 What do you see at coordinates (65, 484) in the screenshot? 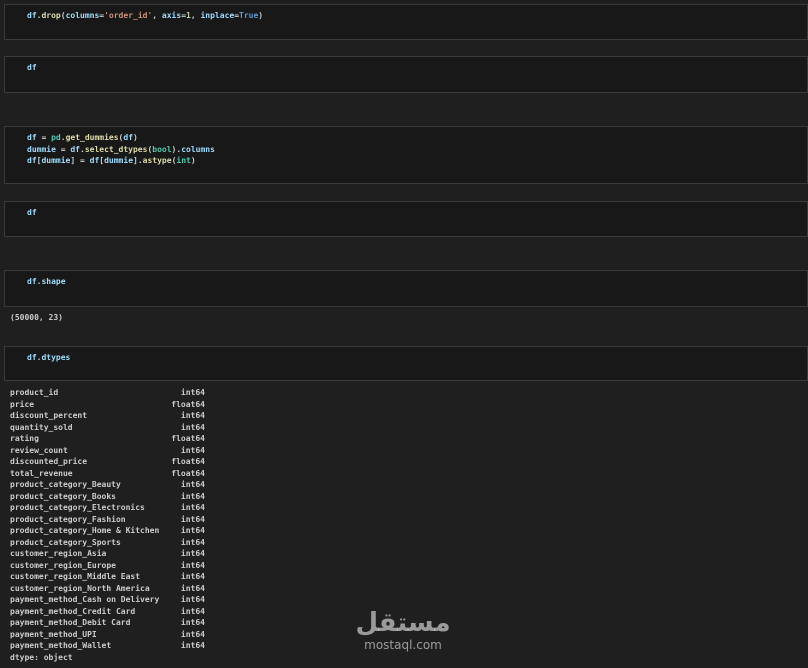
I see `dtype-column-name: product_category_Beauty` at bounding box center [65, 484].